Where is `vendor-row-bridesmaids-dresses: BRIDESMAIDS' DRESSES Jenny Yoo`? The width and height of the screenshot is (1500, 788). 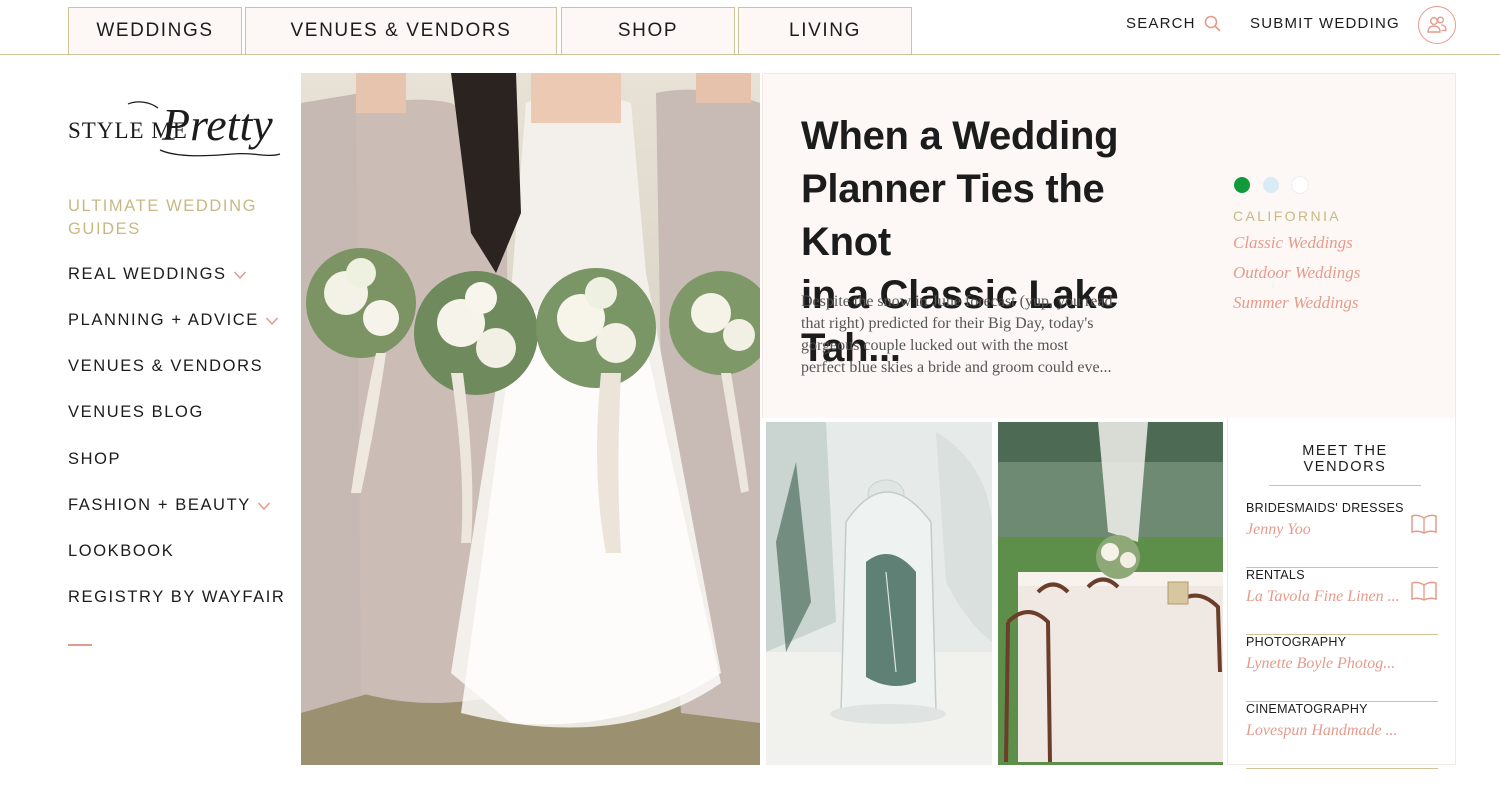 vendor-row-bridesmaids-dresses: BRIDESMAIDS' DRESSES Jenny Yoo is located at coordinates (1342, 534).